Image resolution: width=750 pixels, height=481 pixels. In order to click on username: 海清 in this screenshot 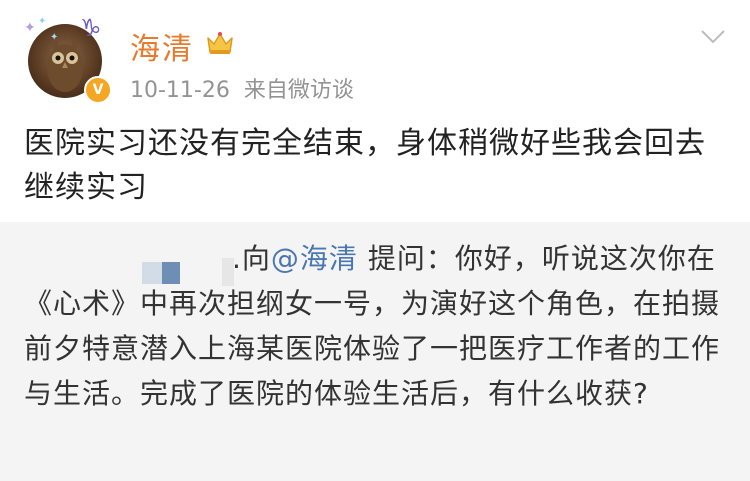, I will do `click(162, 46)`.